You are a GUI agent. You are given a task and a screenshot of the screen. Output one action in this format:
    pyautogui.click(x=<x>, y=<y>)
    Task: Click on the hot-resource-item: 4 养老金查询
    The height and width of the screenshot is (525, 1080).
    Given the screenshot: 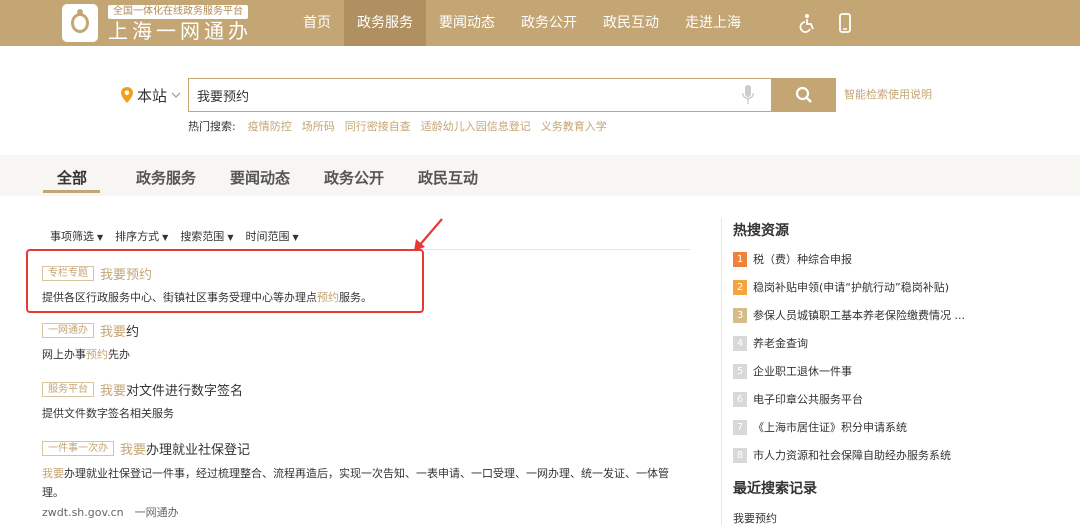 What is the action you would take?
    pyautogui.click(x=849, y=343)
    